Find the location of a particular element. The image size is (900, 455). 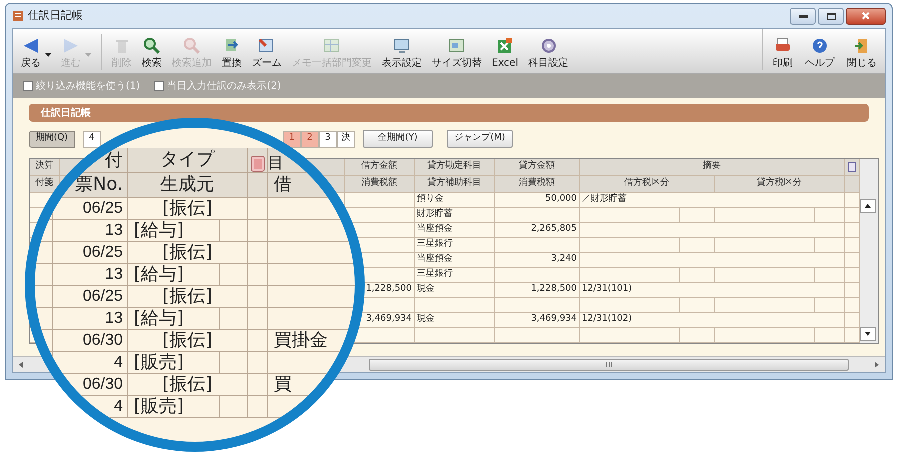

help-icon is located at coordinates (820, 46).